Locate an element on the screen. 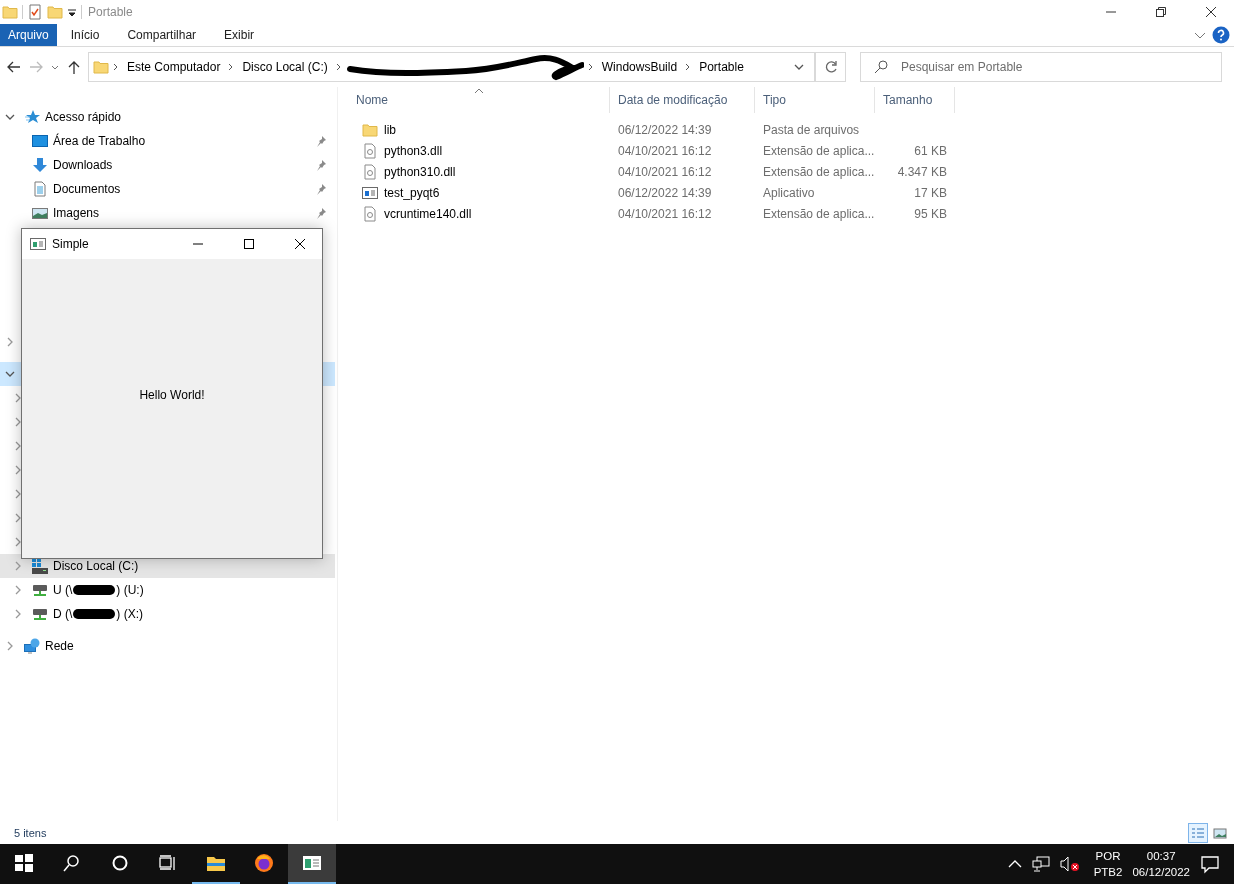  up-arrow-icon is located at coordinates (74, 67).